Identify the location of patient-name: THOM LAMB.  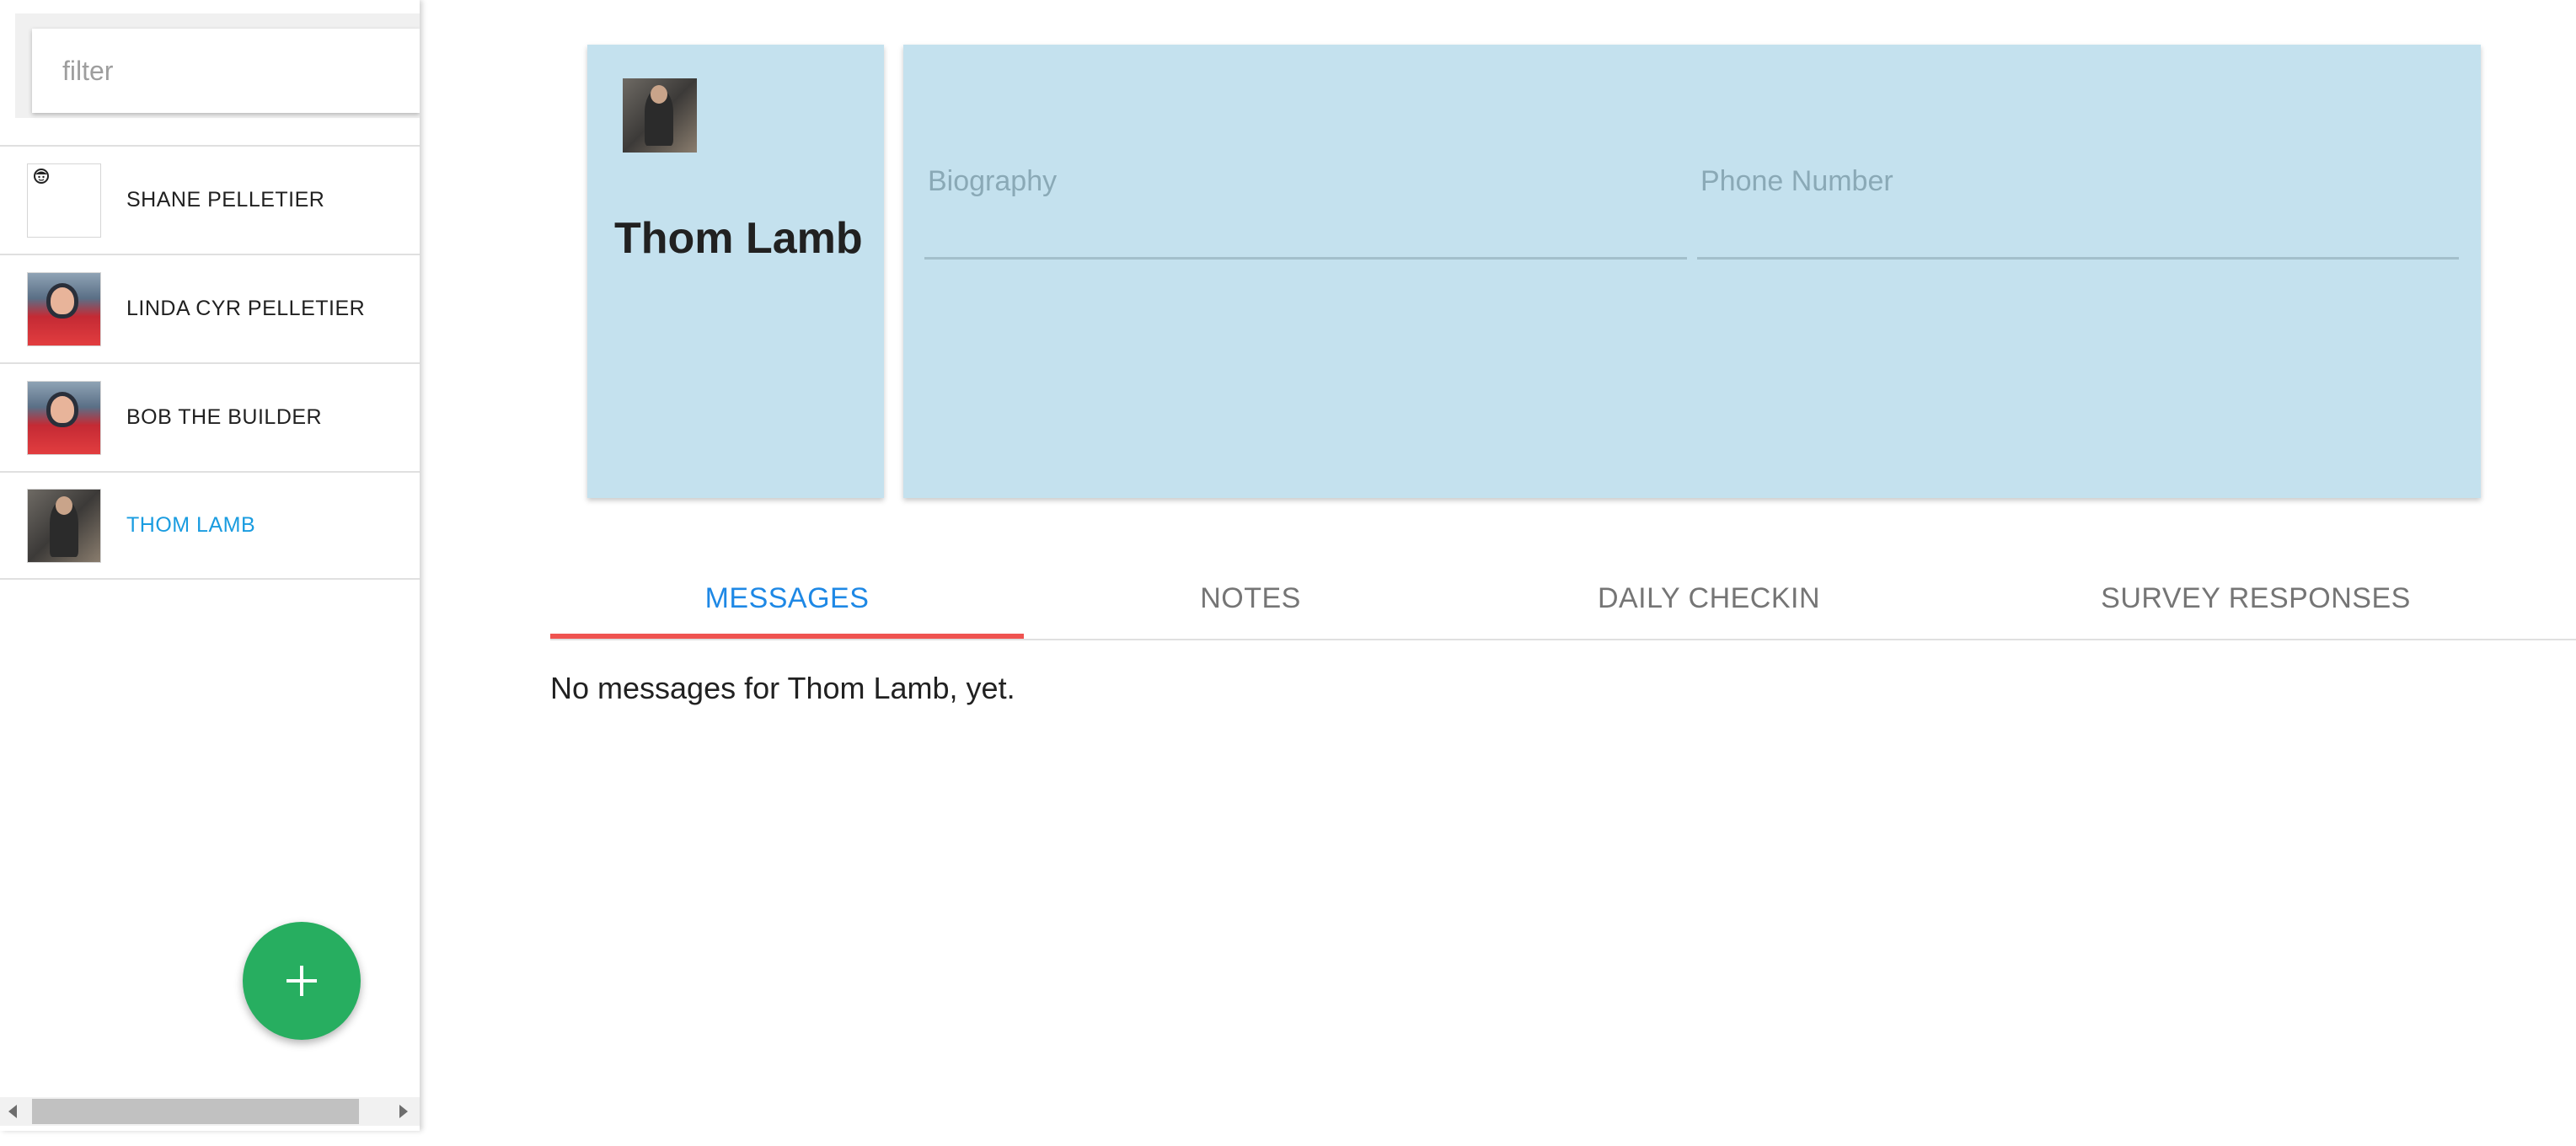
(191, 525).